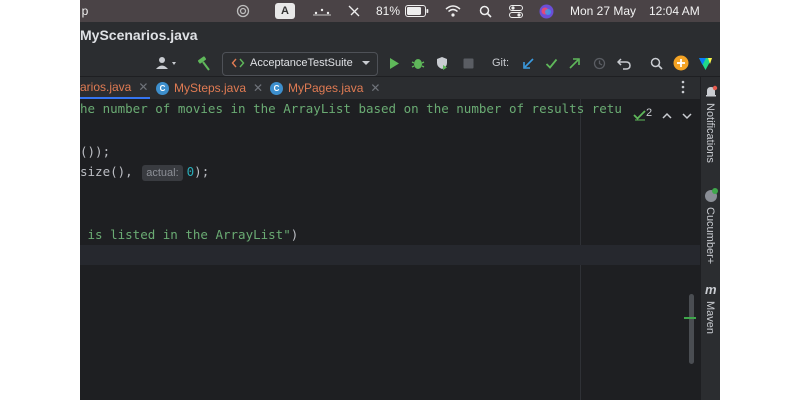 The width and height of the screenshot is (800, 400). Describe the element at coordinates (501, 63) in the screenshot. I see `git-label: Git:` at that location.